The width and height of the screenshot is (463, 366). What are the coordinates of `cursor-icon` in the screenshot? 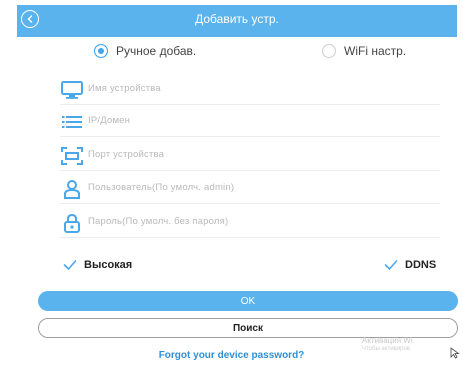 It's located at (455, 353).